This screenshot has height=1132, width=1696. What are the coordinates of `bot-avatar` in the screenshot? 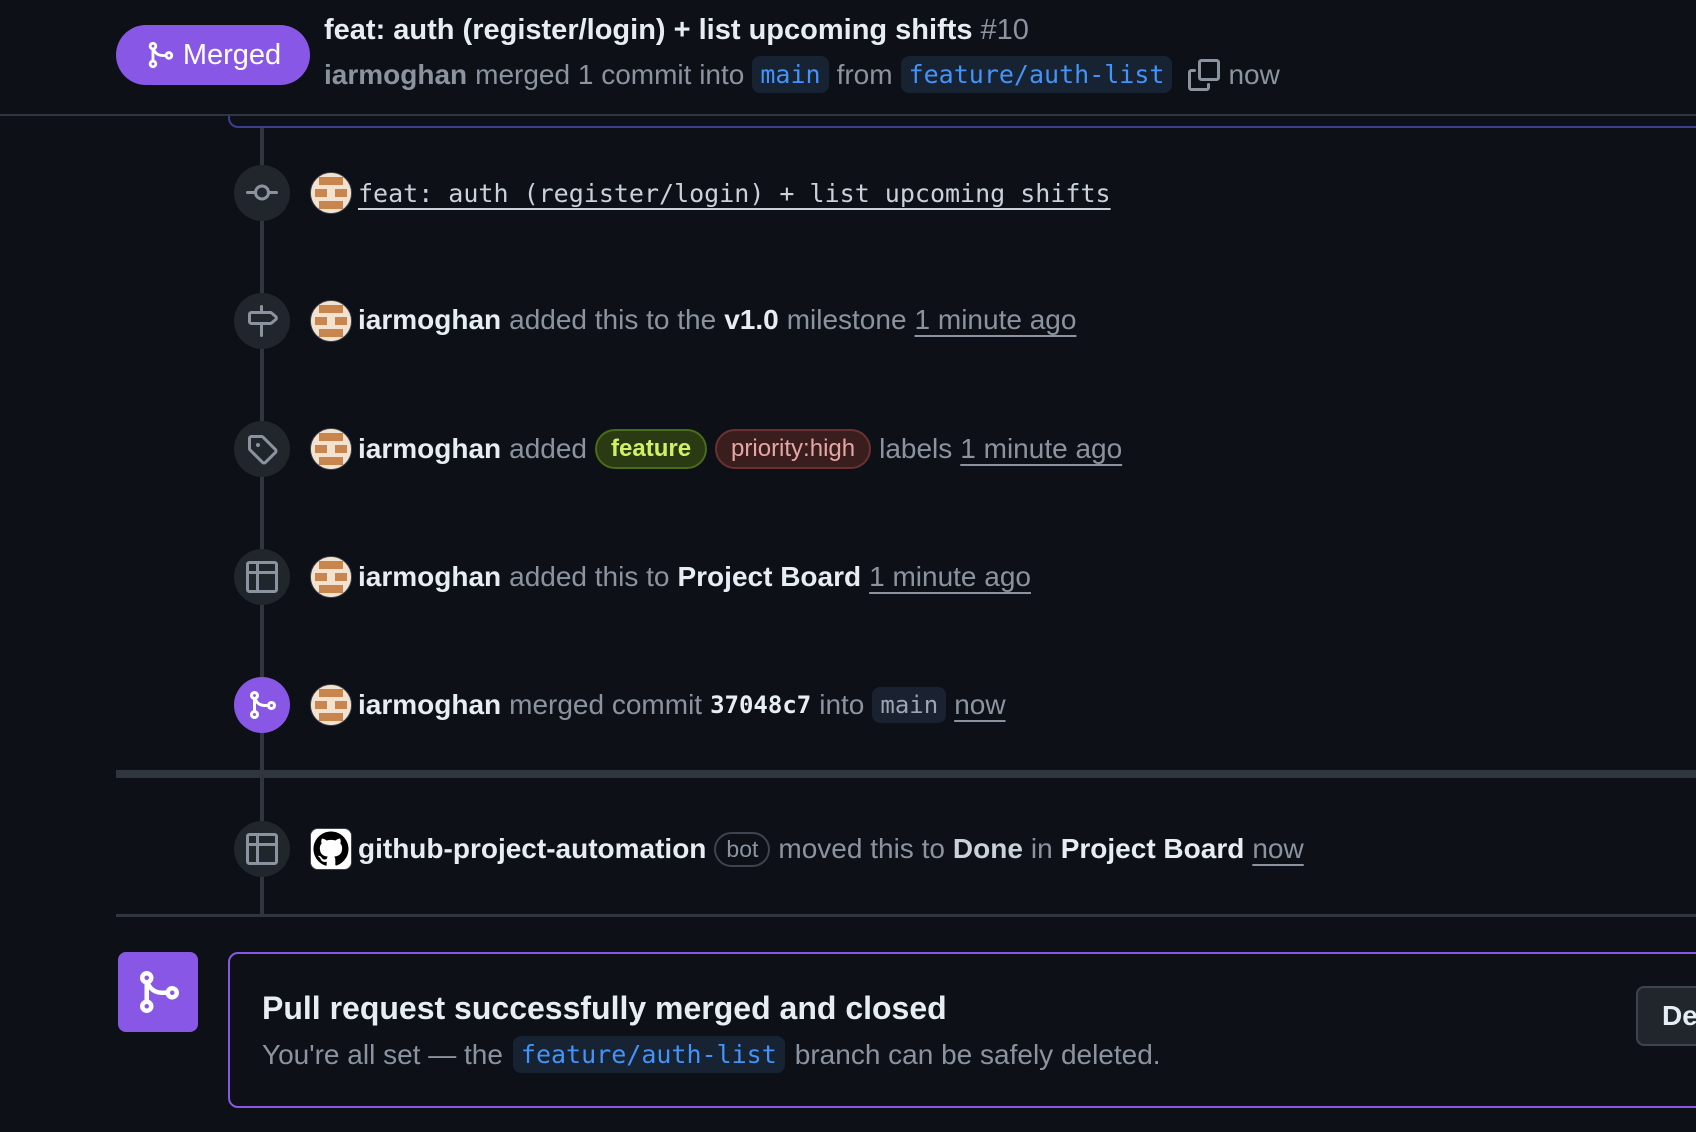 It's located at (331, 849).